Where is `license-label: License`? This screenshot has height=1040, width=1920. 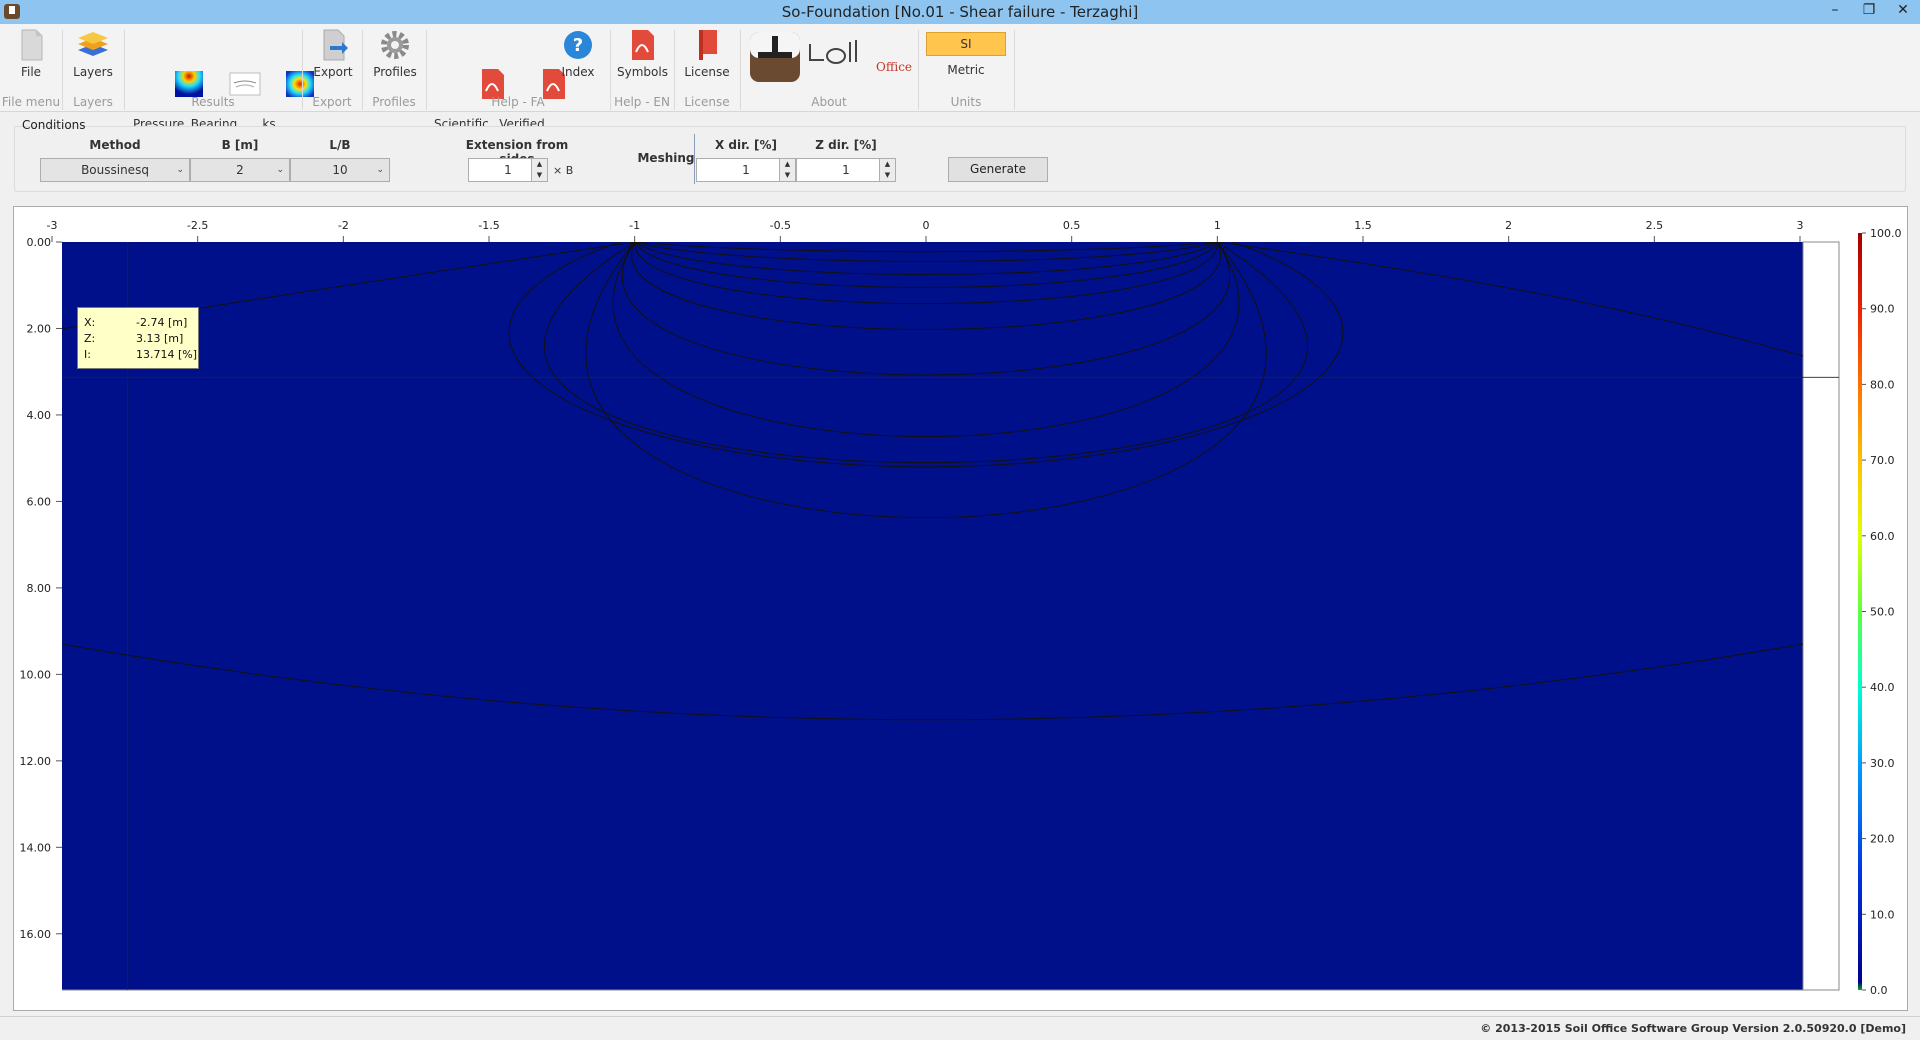
license-label: License is located at coordinates (707, 72).